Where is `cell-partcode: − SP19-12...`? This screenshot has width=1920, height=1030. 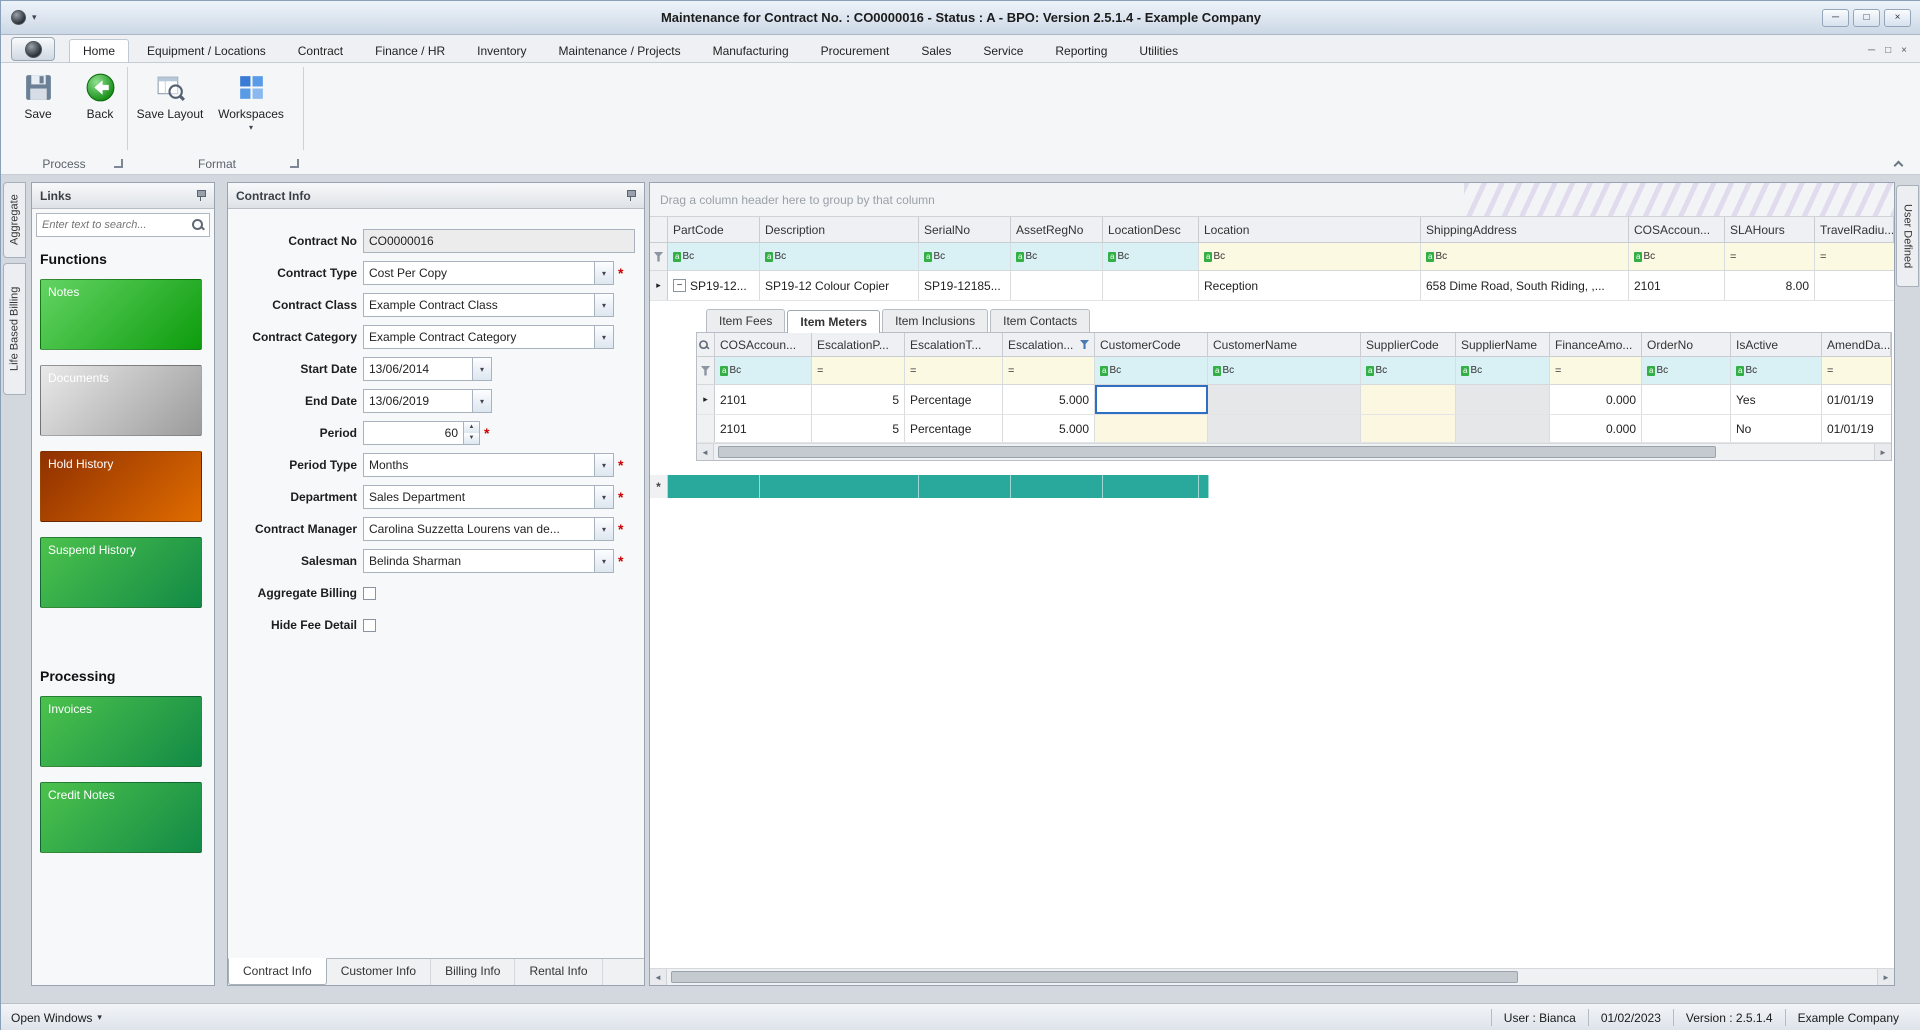
cell-partcode: − SP19-12... is located at coordinates (714, 285).